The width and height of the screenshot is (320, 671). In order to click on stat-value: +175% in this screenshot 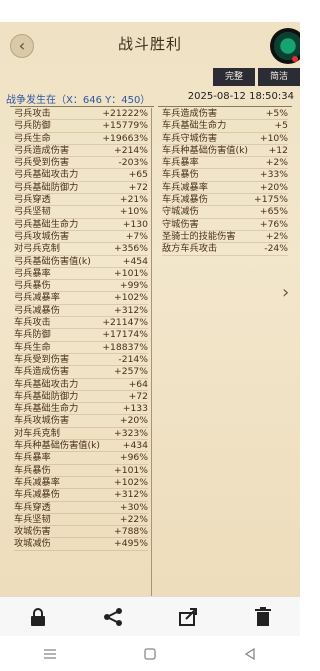, I will do `click(271, 200)`.